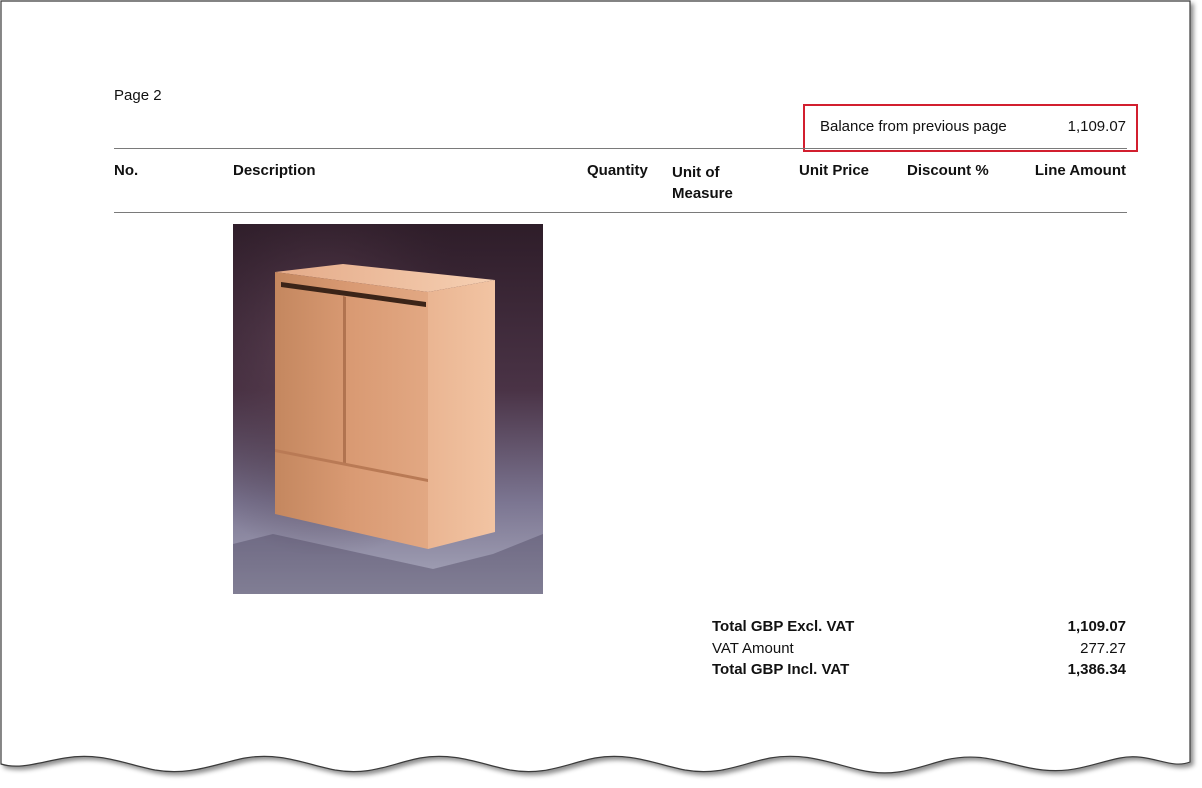  What do you see at coordinates (1096, 126) in the screenshot?
I see `balance-value: 1,109.07` at bounding box center [1096, 126].